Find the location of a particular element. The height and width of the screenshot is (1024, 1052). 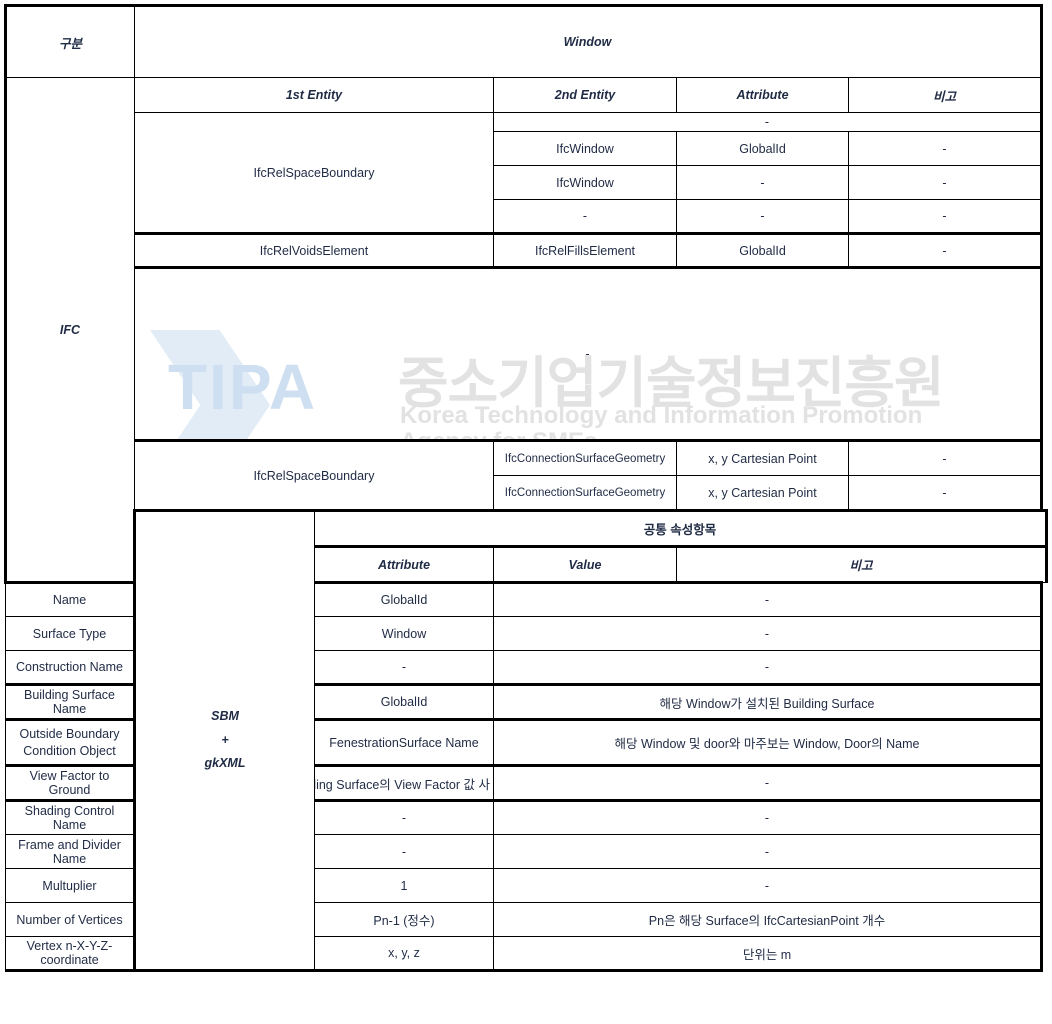

ifc-first-entity-voids: IfcRelVoidsElement is located at coordinates (314, 250).